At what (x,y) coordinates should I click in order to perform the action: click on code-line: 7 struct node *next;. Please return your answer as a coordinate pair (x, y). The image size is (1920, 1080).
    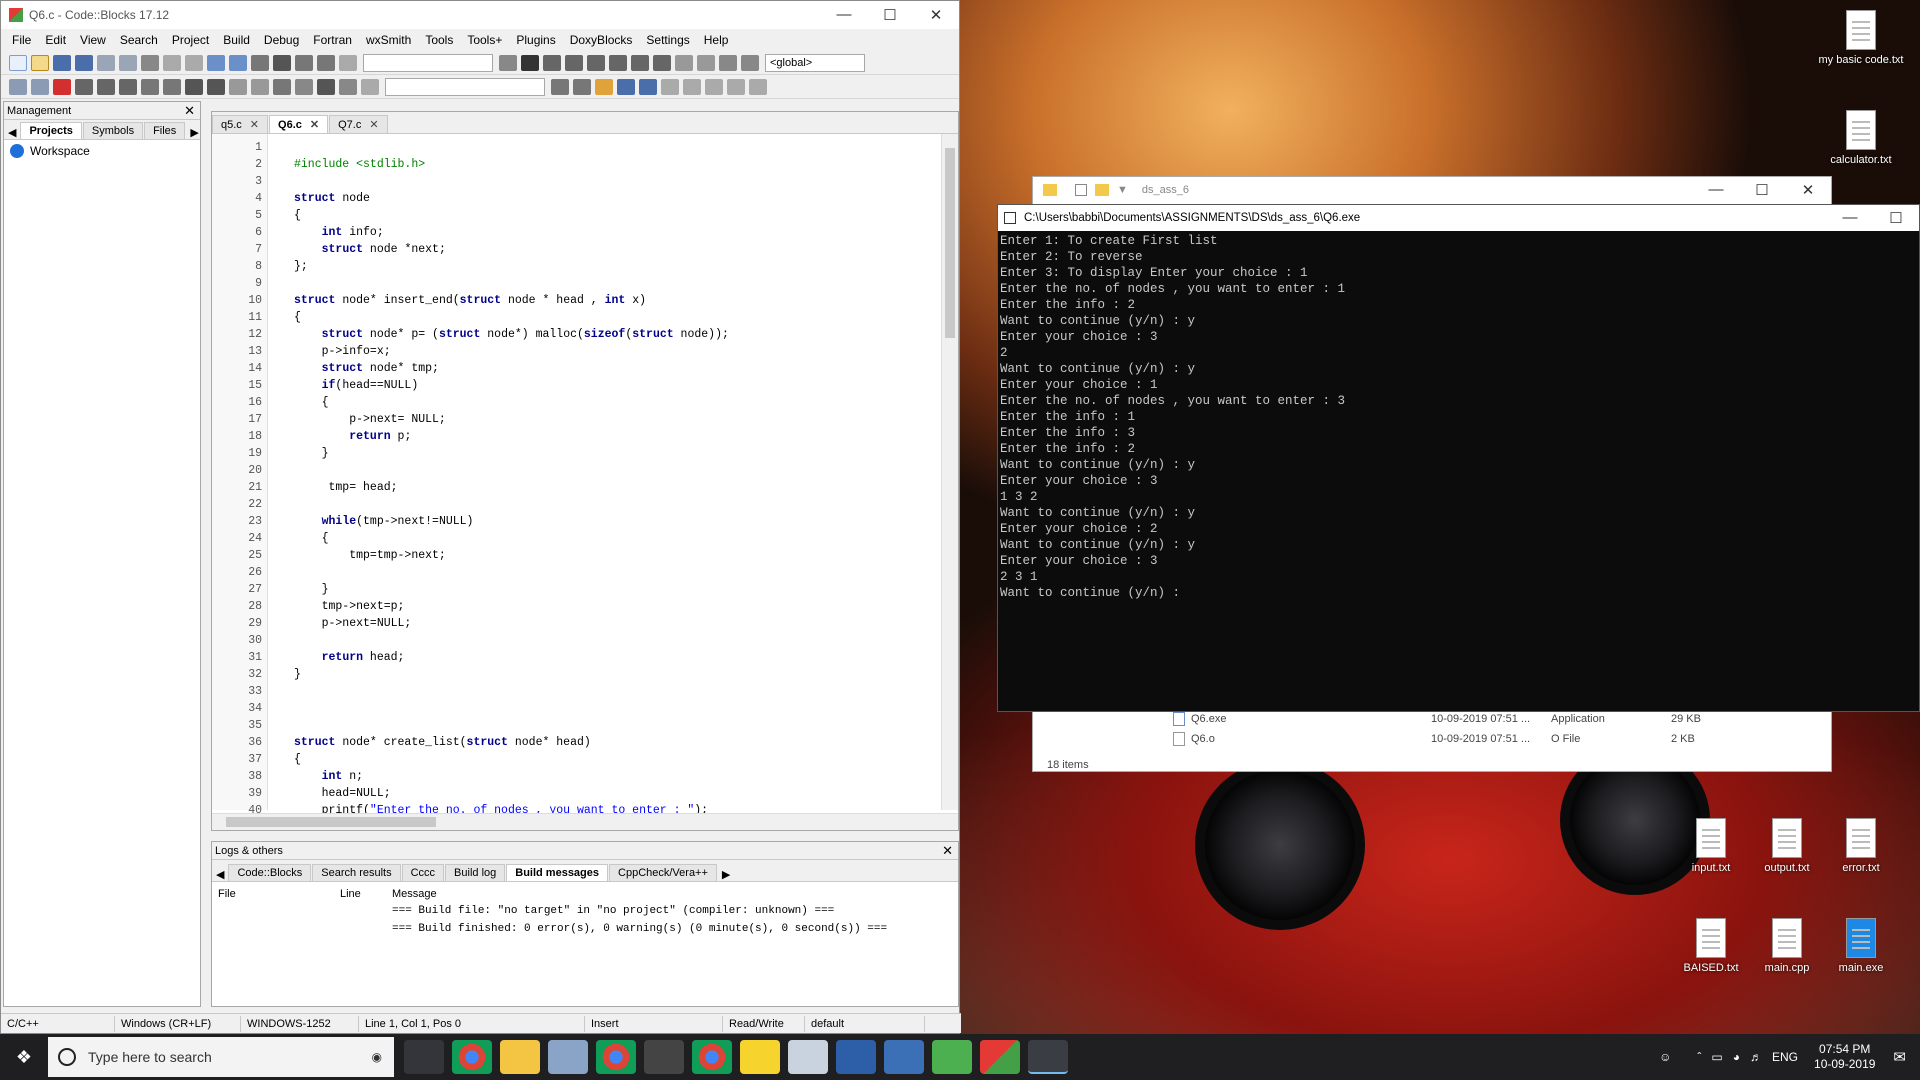
    Looking at the image, I should click on (577, 249).